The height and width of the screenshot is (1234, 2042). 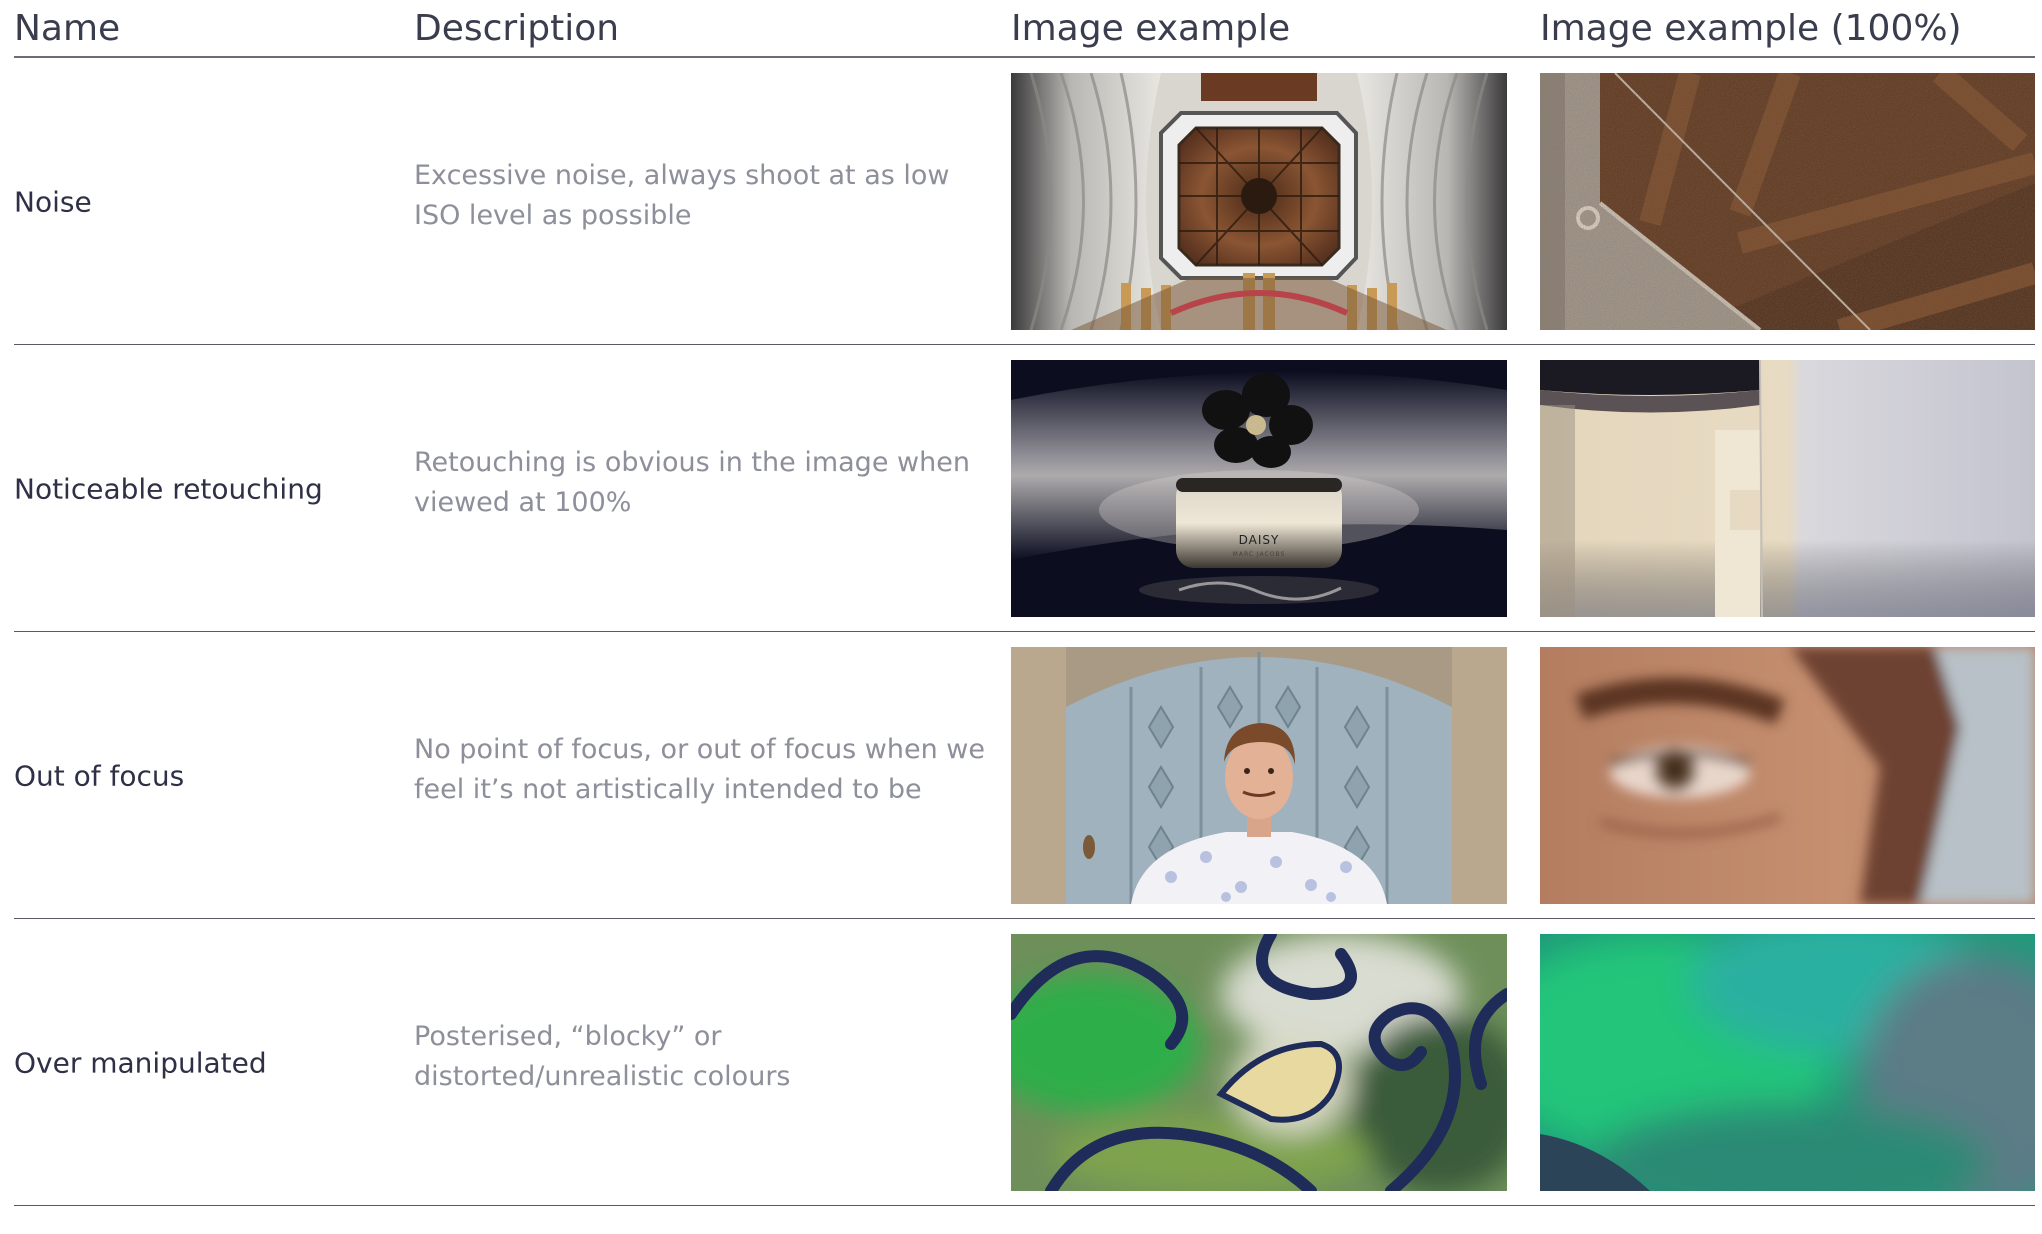 What do you see at coordinates (99, 775) in the screenshot?
I see `row-name: Out of focus` at bounding box center [99, 775].